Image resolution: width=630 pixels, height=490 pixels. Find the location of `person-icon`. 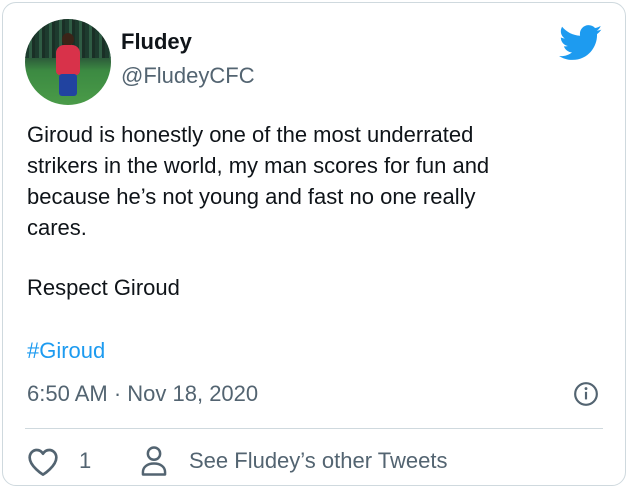

person-icon is located at coordinates (154, 461).